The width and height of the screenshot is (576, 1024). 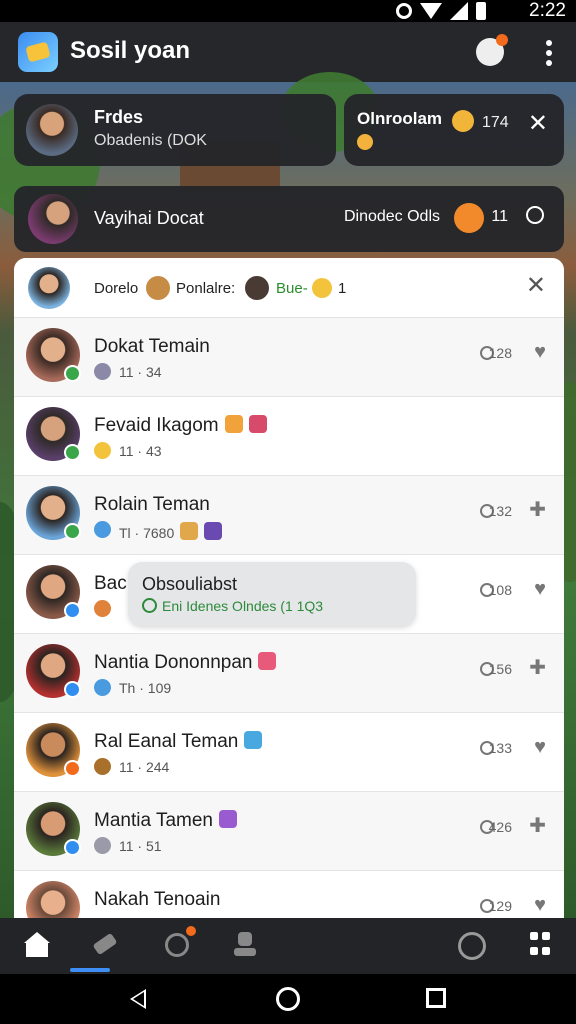 What do you see at coordinates (391, 216) in the screenshot?
I see `chat-card-status: Dinodec Odls` at bounding box center [391, 216].